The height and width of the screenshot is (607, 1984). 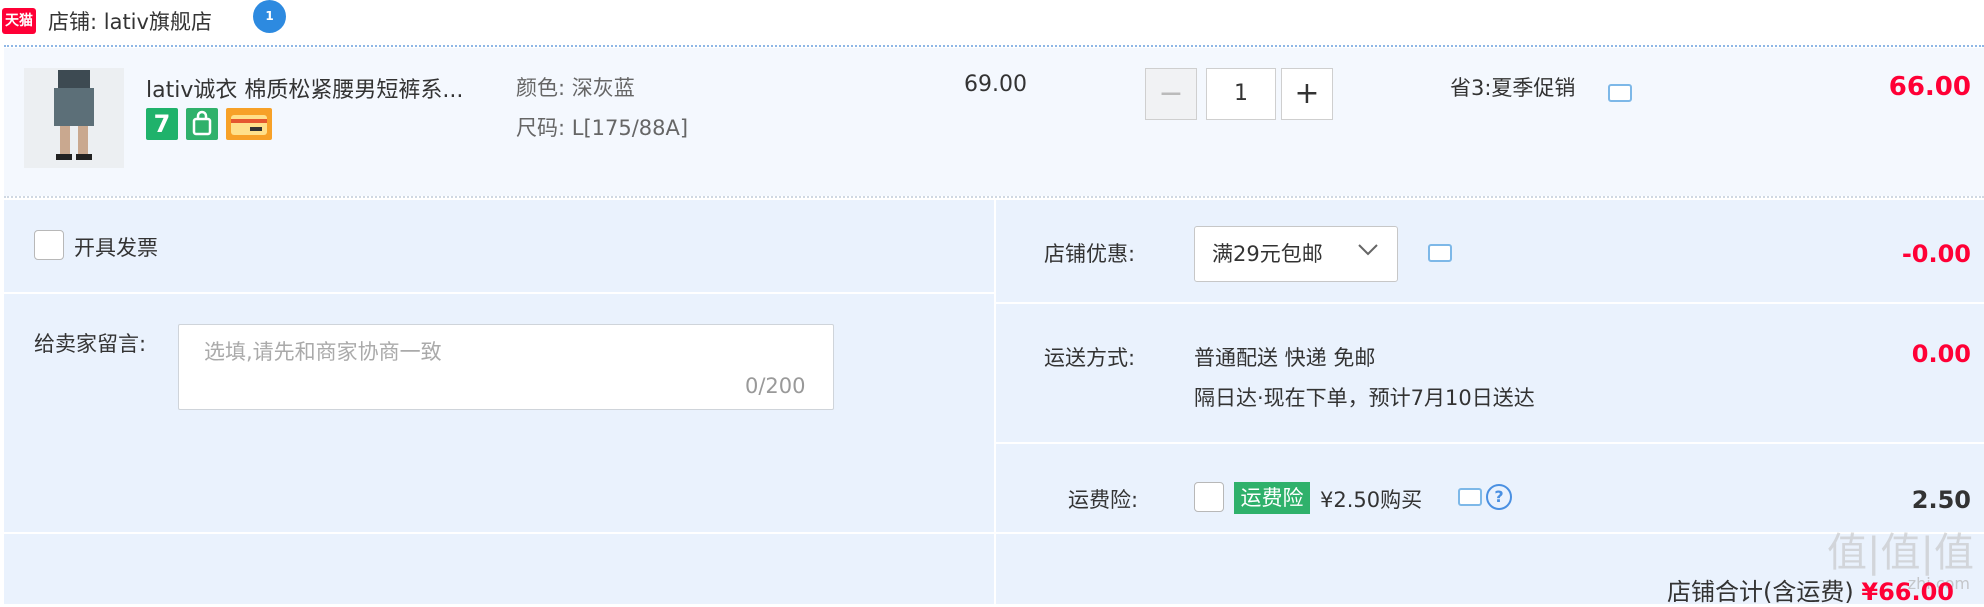 What do you see at coordinates (162, 124) in the screenshot?
I see `seven-day-return-icon: 7` at bounding box center [162, 124].